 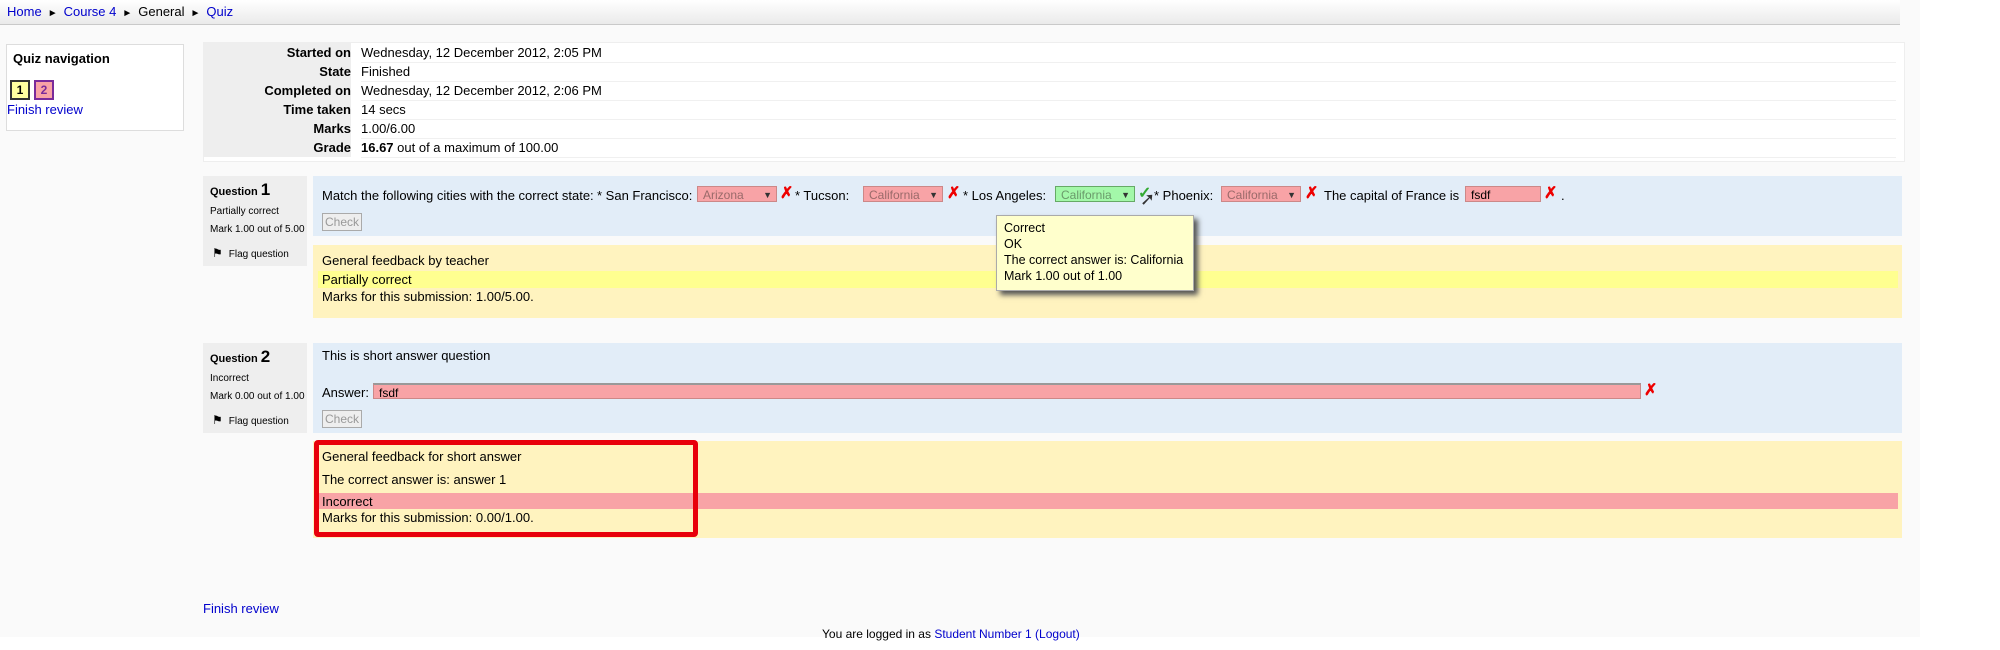 What do you see at coordinates (405, 260) in the screenshot?
I see `general-feedback-text: General feedback by teacher` at bounding box center [405, 260].